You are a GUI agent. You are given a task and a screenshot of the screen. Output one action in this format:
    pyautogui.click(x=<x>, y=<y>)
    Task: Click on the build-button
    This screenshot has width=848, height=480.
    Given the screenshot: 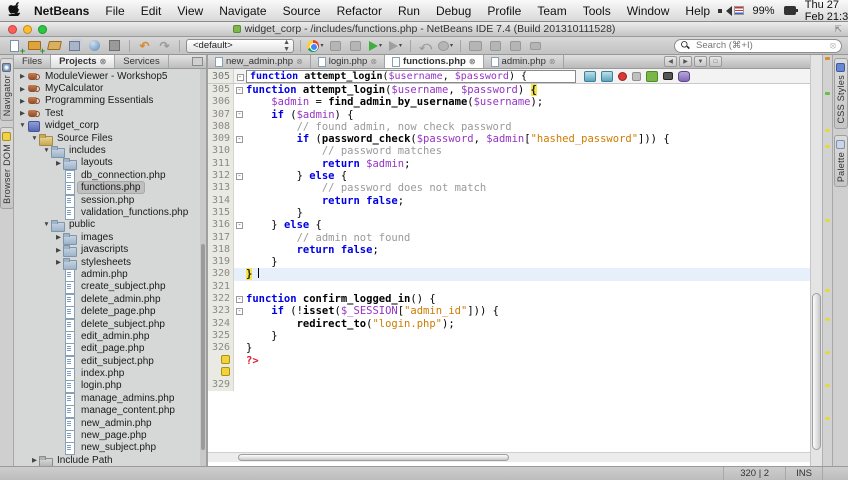 What is the action you would take?
    pyautogui.click(x=335, y=46)
    